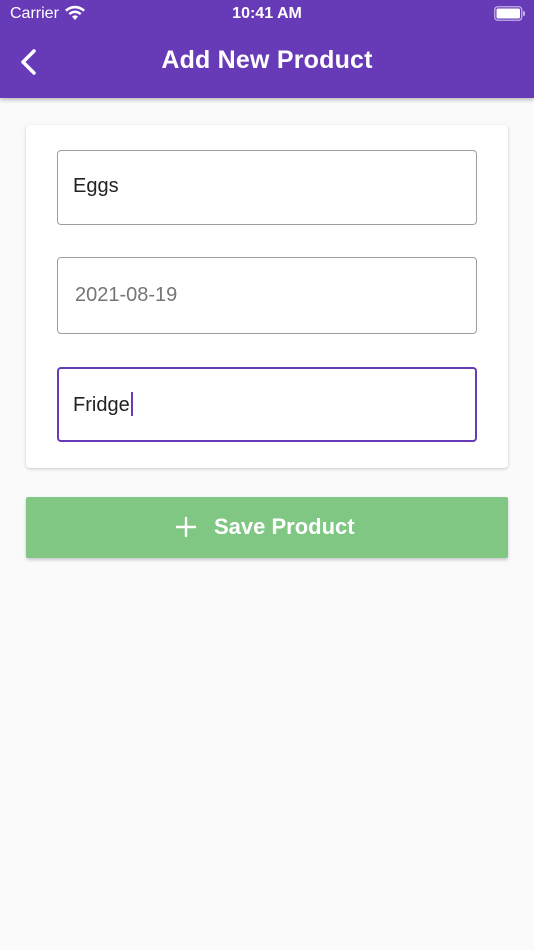 This screenshot has width=534, height=950. What do you see at coordinates (267, 404) in the screenshot?
I see `storage-location-field: Fridge` at bounding box center [267, 404].